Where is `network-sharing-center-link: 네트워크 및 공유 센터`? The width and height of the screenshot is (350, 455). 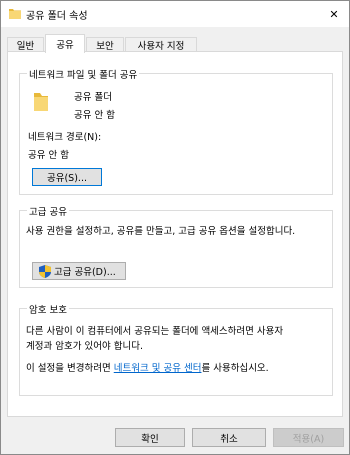 network-sharing-center-link: 네트워크 및 공유 센터 is located at coordinates (158, 368).